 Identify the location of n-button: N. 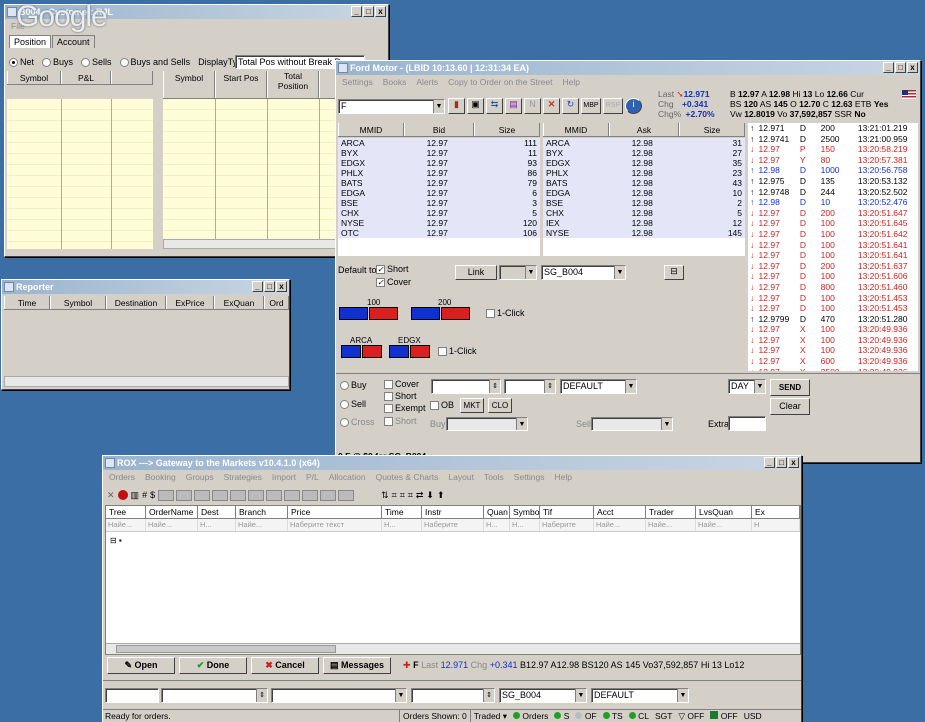
(532, 106).